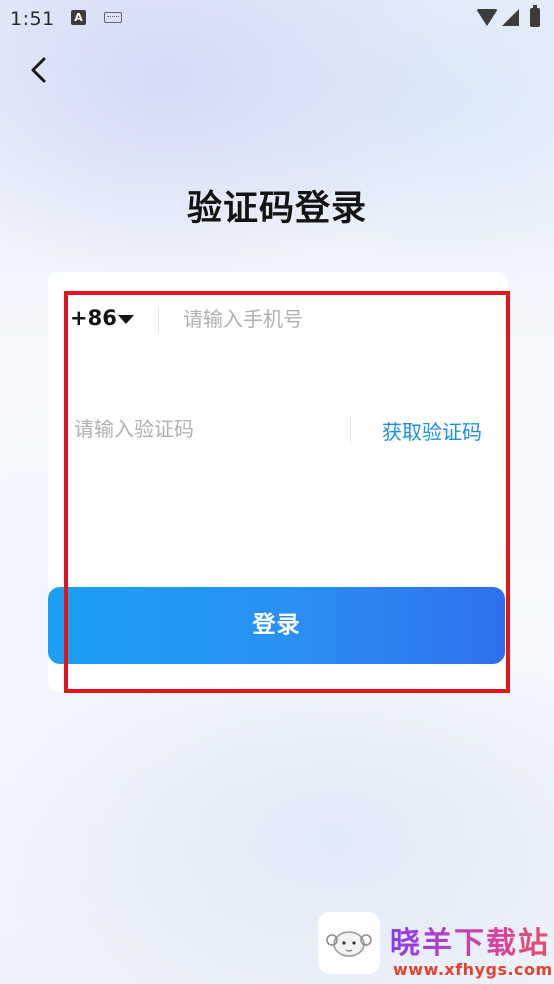 This screenshot has height=984, width=554. Describe the element at coordinates (473, 969) in the screenshot. I see `watermark-url: www.xfhygs.com` at that location.